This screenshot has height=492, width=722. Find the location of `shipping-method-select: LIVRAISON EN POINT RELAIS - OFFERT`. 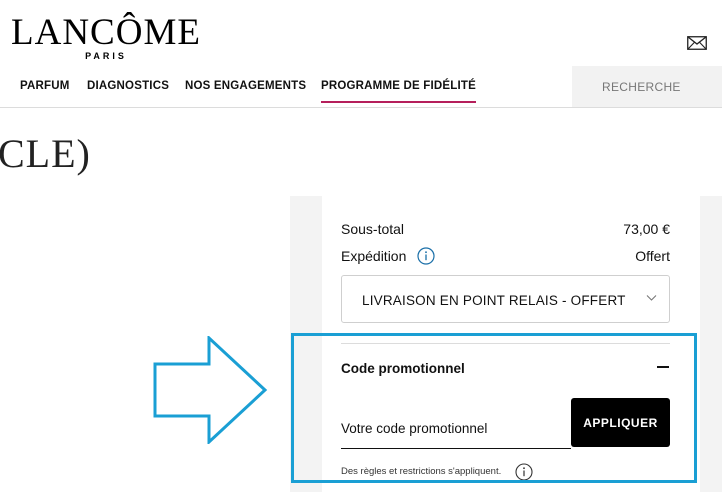

shipping-method-select: LIVRAISON EN POINT RELAIS - OFFERT is located at coordinates (505, 299).